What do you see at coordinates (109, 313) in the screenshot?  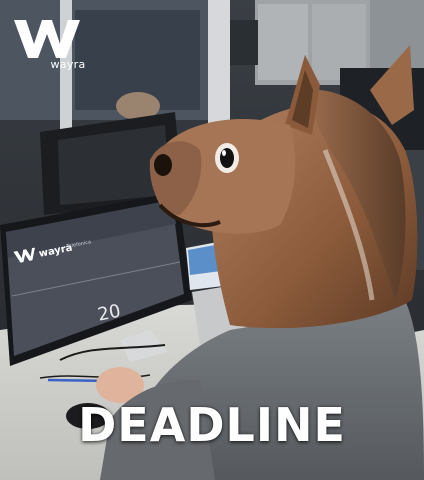 I see `screen-number: 20` at bounding box center [109, 313].